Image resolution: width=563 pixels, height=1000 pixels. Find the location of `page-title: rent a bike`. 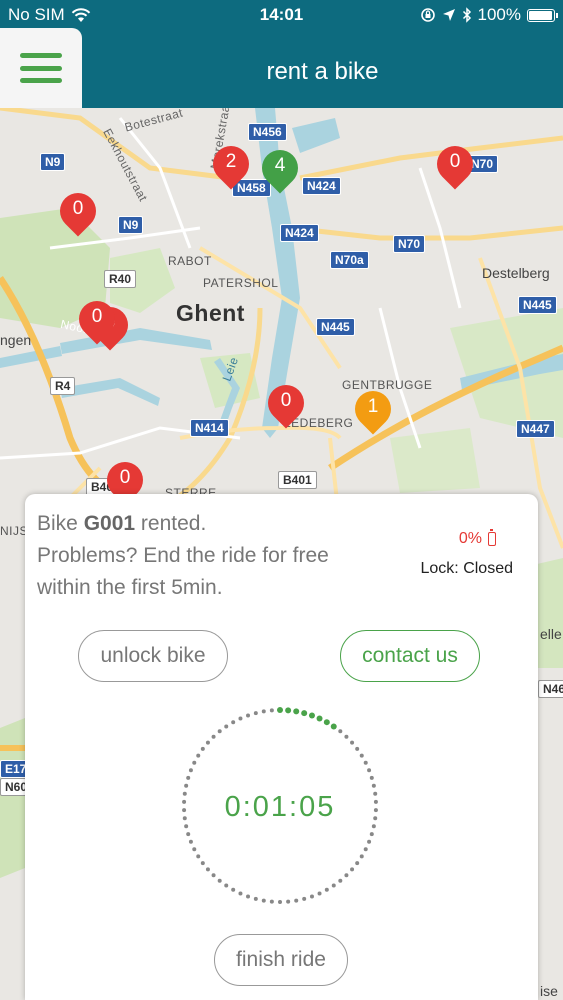

page-title: rent a bike is located at coordinates (322, 71).